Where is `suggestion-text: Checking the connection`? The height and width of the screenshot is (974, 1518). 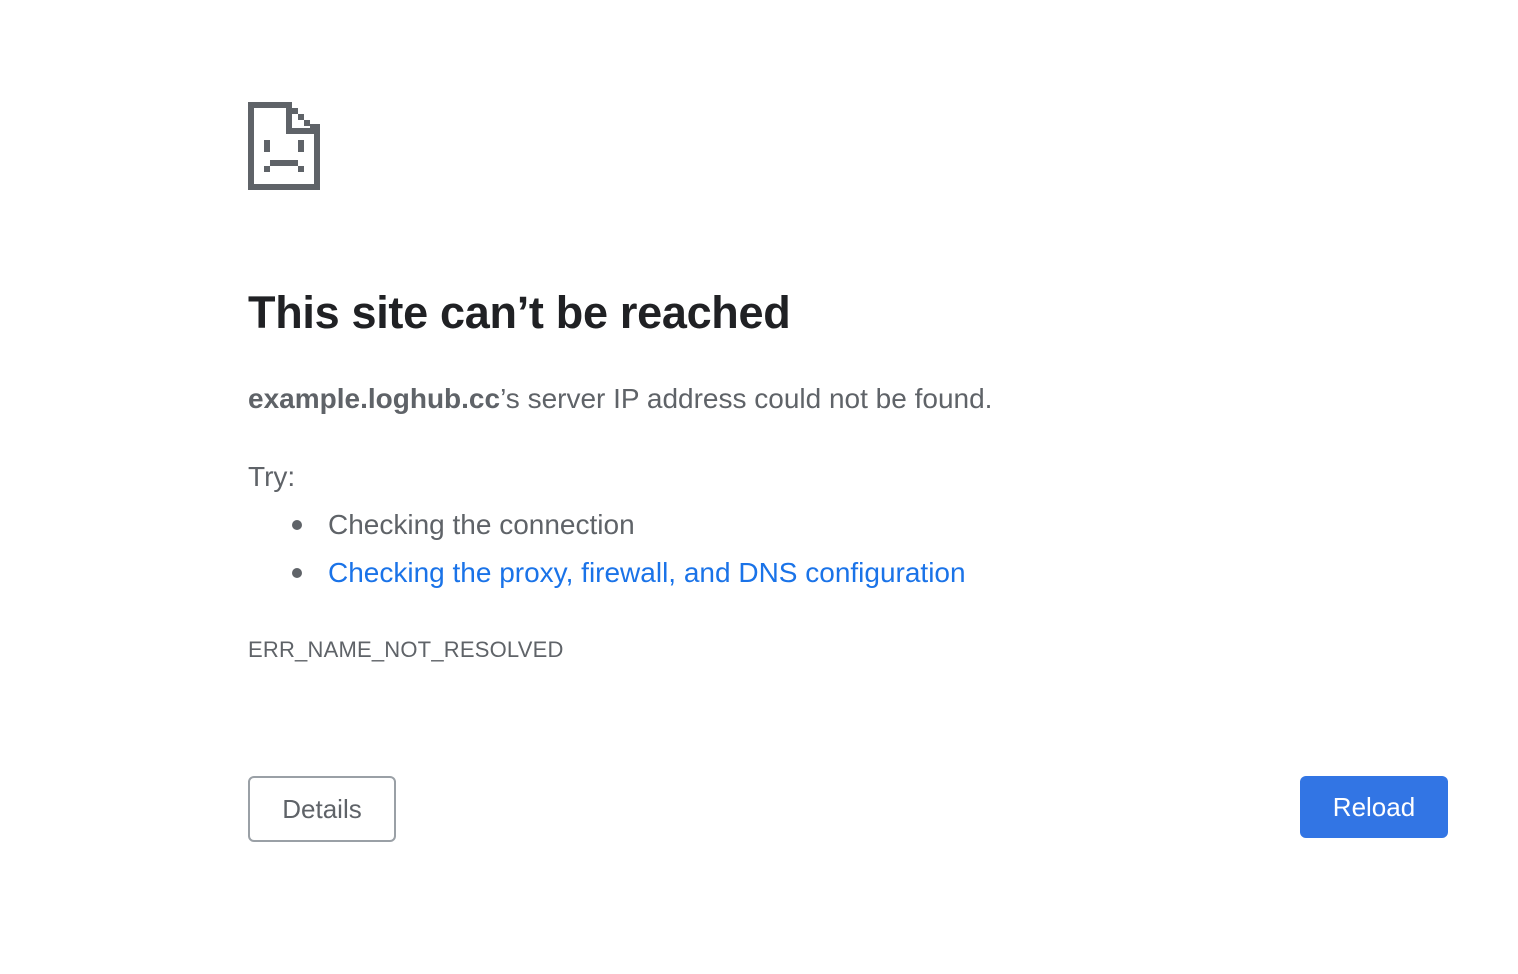
suggestion-text: Checking the connection is located at coordinates (481, 524).